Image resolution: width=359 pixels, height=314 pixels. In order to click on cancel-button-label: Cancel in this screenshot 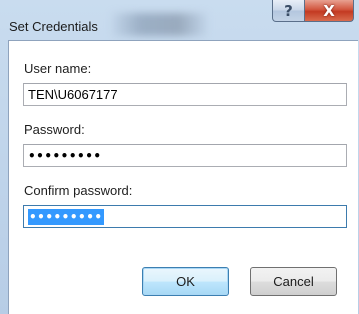, I will do `click(293, 281)`.